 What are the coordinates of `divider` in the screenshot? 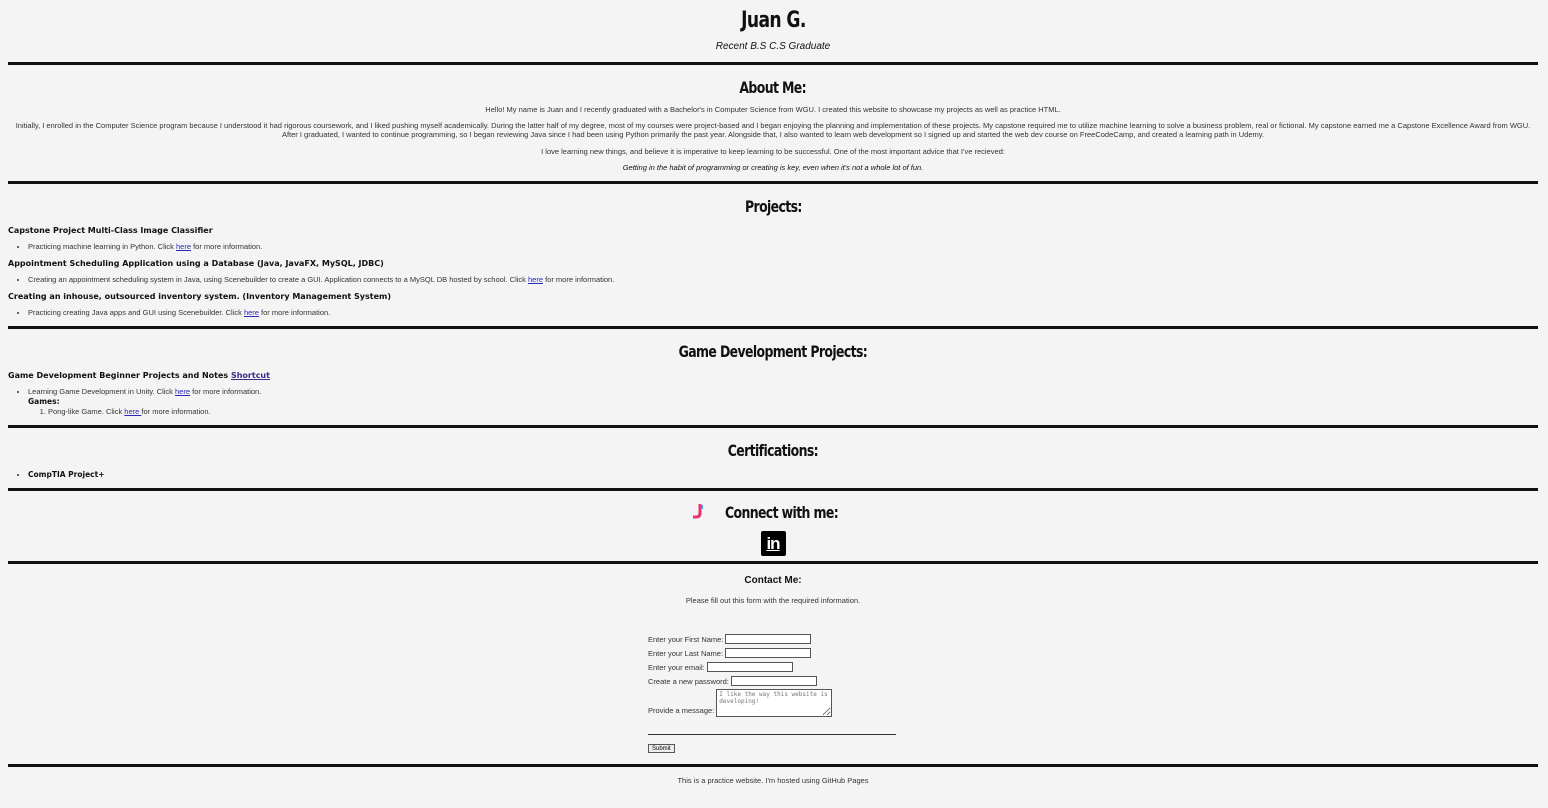 It's located at (773, 765).